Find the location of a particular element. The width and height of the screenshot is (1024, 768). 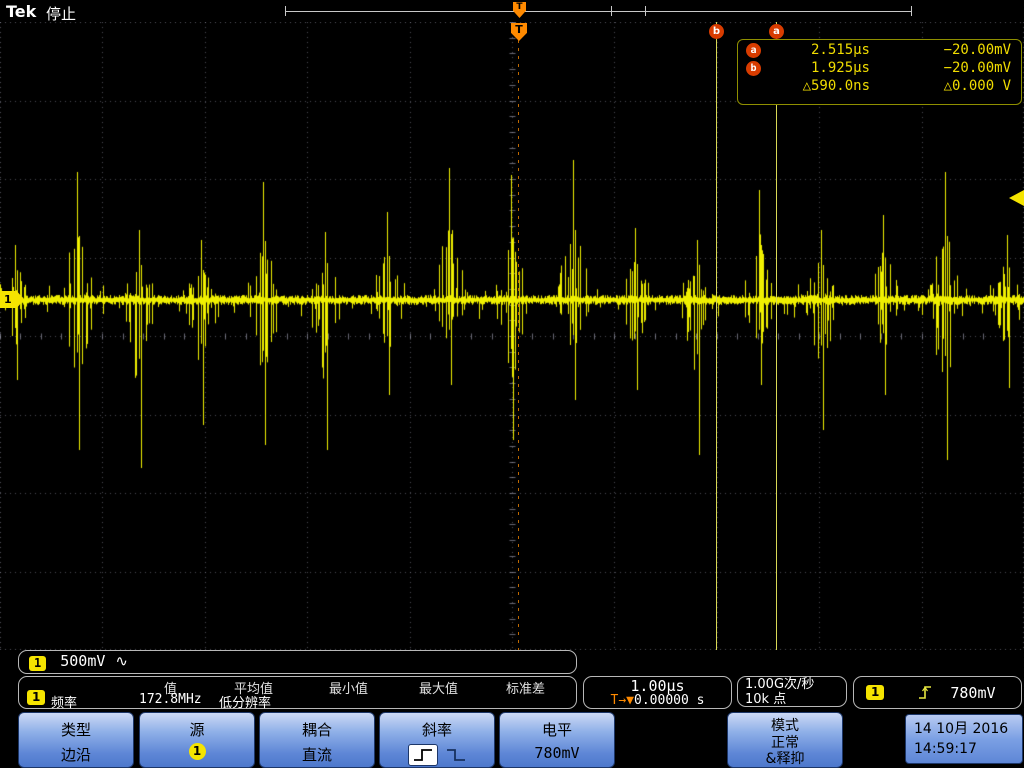

acquisition-readout: 1.00G次/秒 10k 点 is located at coordinates (792, 691).